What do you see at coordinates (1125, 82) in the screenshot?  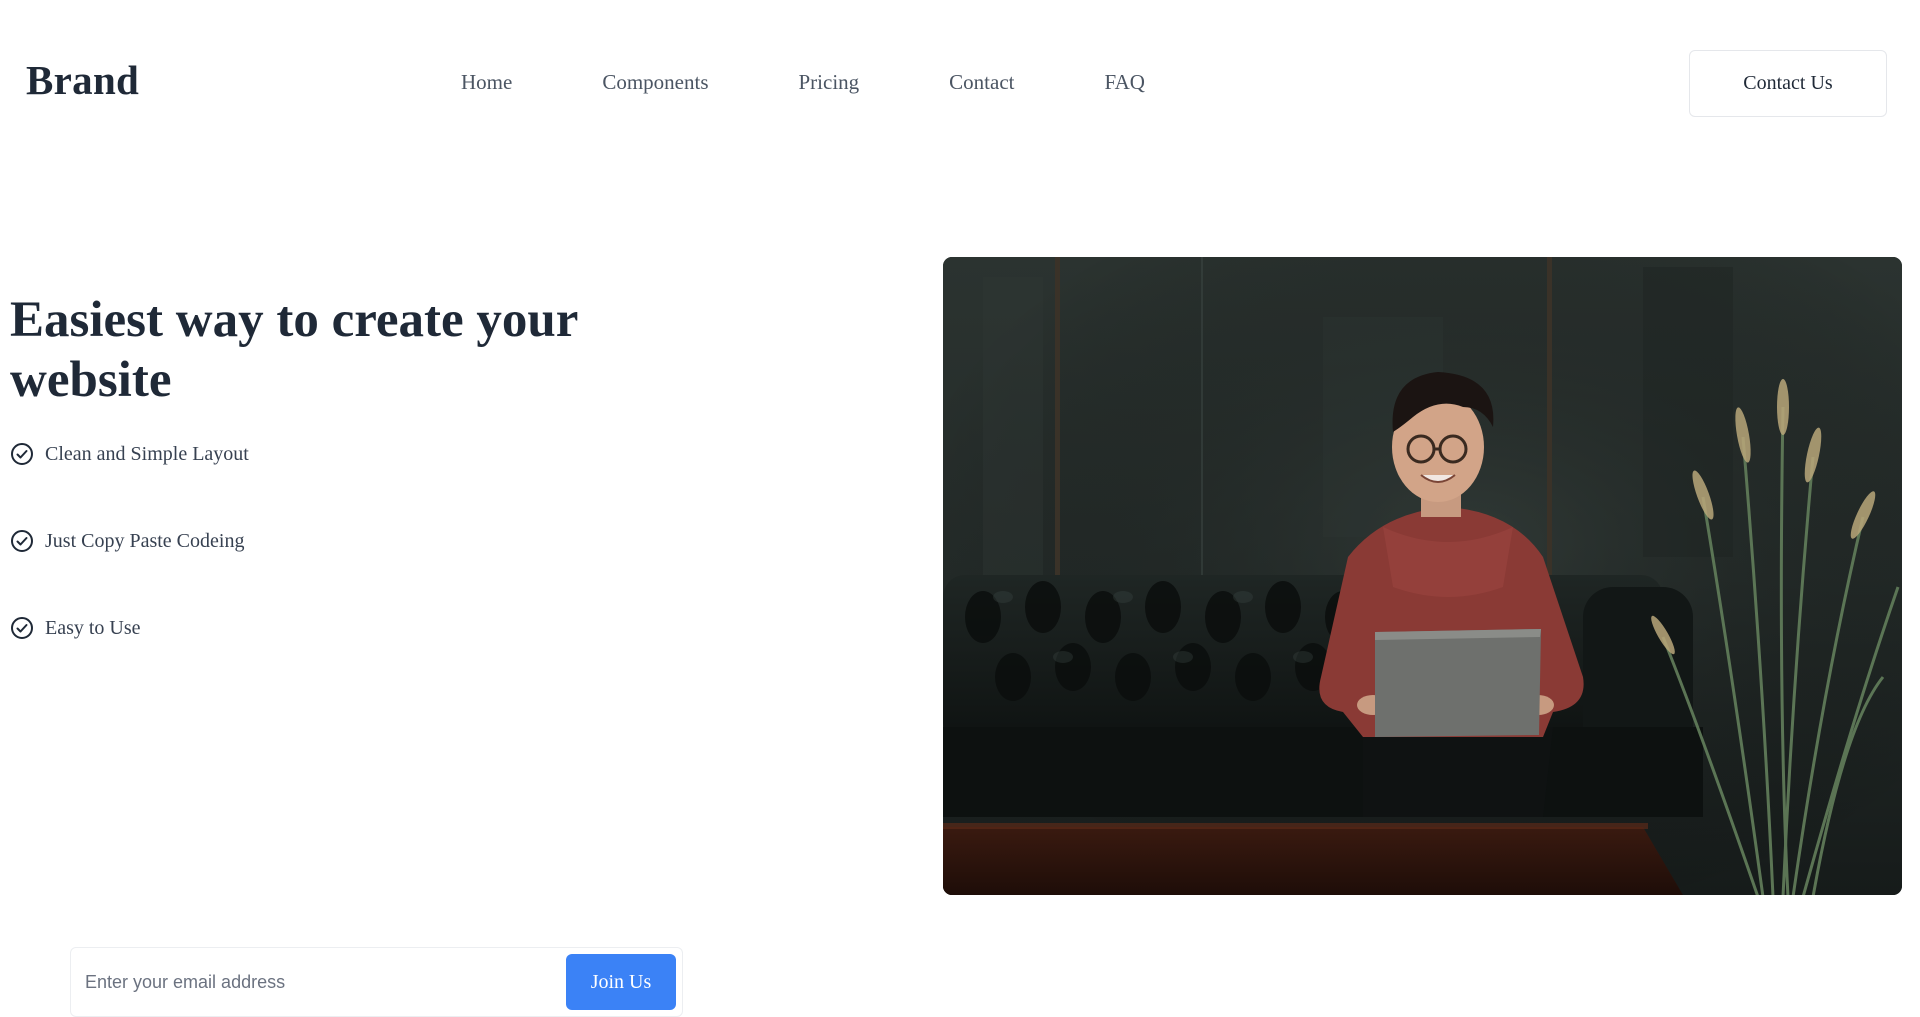 I see `nav-link-faq: FAQ` at bounding box center [1125, 82].